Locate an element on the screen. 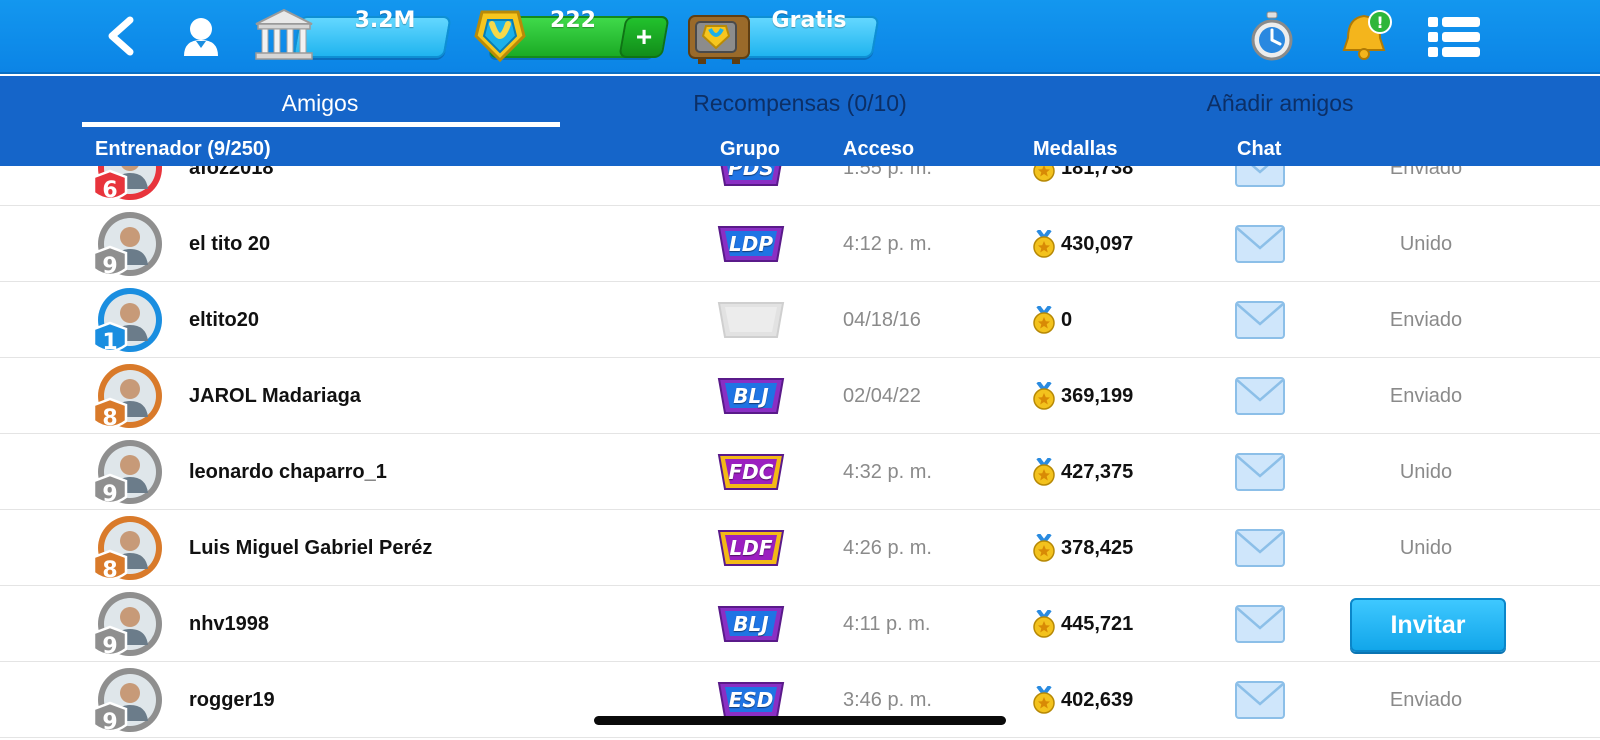 The width and height of the screenshot is (1600, 740). active-tab-indicator is located at coordinates (321, 124).